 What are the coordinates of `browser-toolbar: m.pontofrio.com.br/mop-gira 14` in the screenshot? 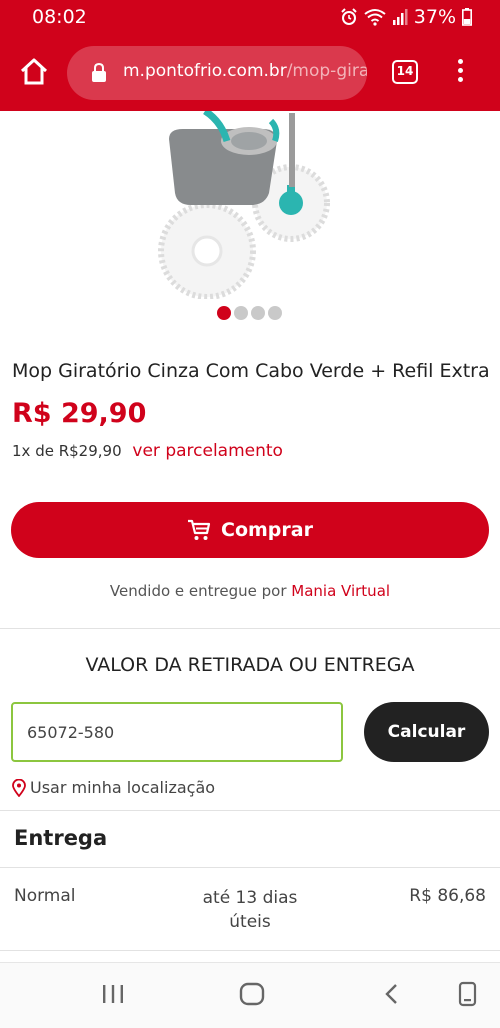 It's located at (250, 72).